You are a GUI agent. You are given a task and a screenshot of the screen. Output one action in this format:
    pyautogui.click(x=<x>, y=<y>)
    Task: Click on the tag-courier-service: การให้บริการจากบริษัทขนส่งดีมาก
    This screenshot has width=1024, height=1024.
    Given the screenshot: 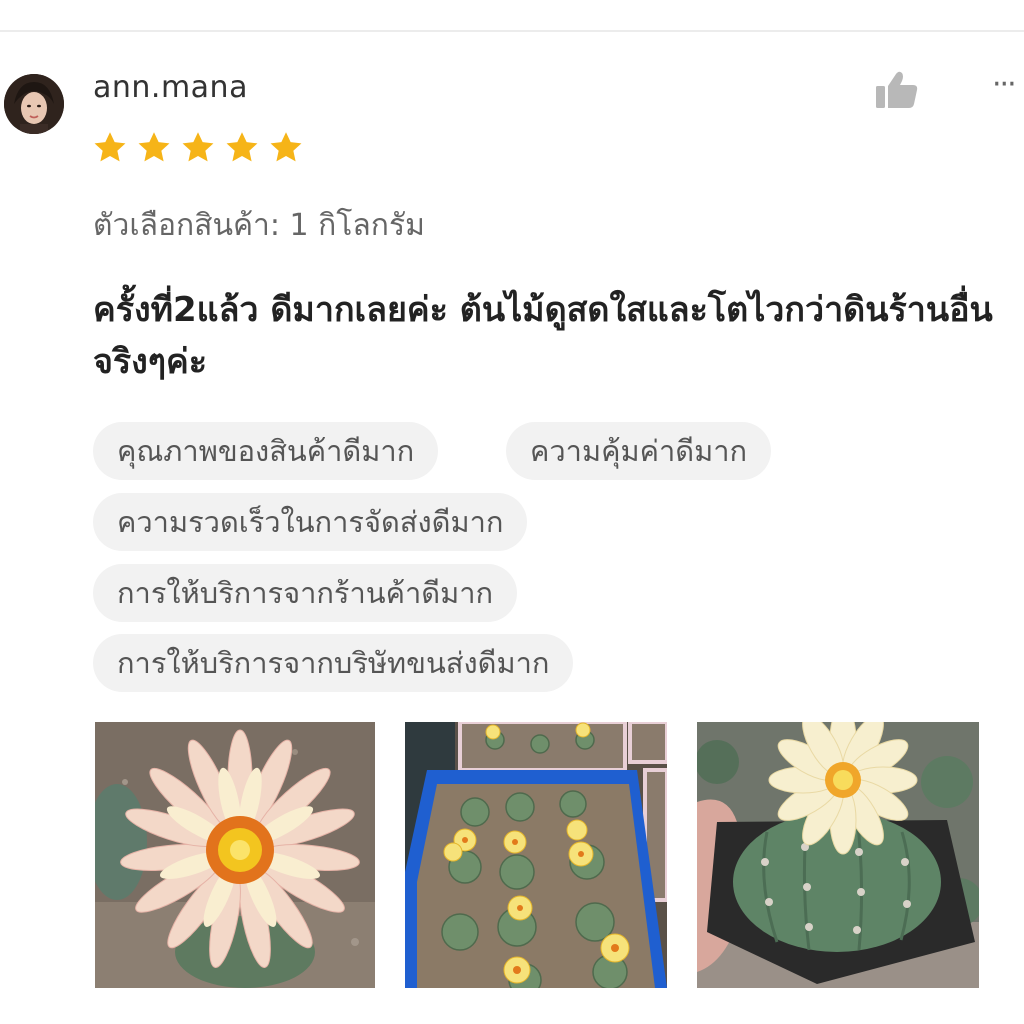 What is the action you would take?
    pyautogui.click(x=333, y=663)
    